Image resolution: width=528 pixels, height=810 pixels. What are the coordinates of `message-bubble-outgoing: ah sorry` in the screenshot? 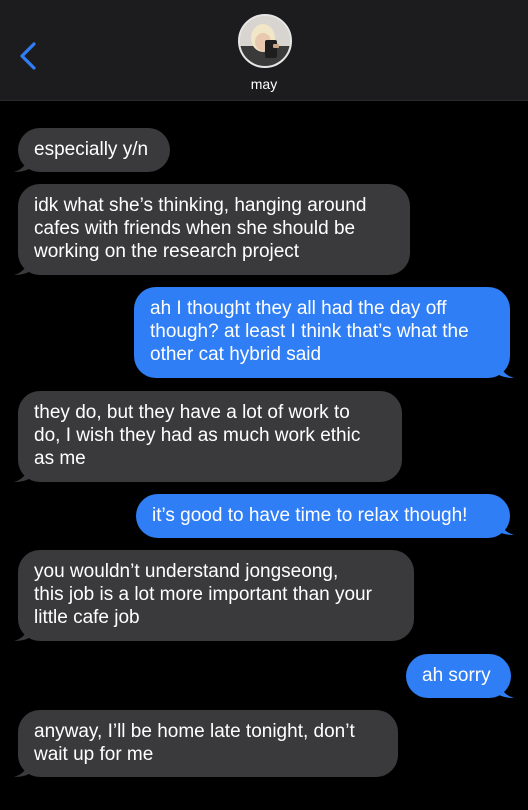 It's located at (458, 676).